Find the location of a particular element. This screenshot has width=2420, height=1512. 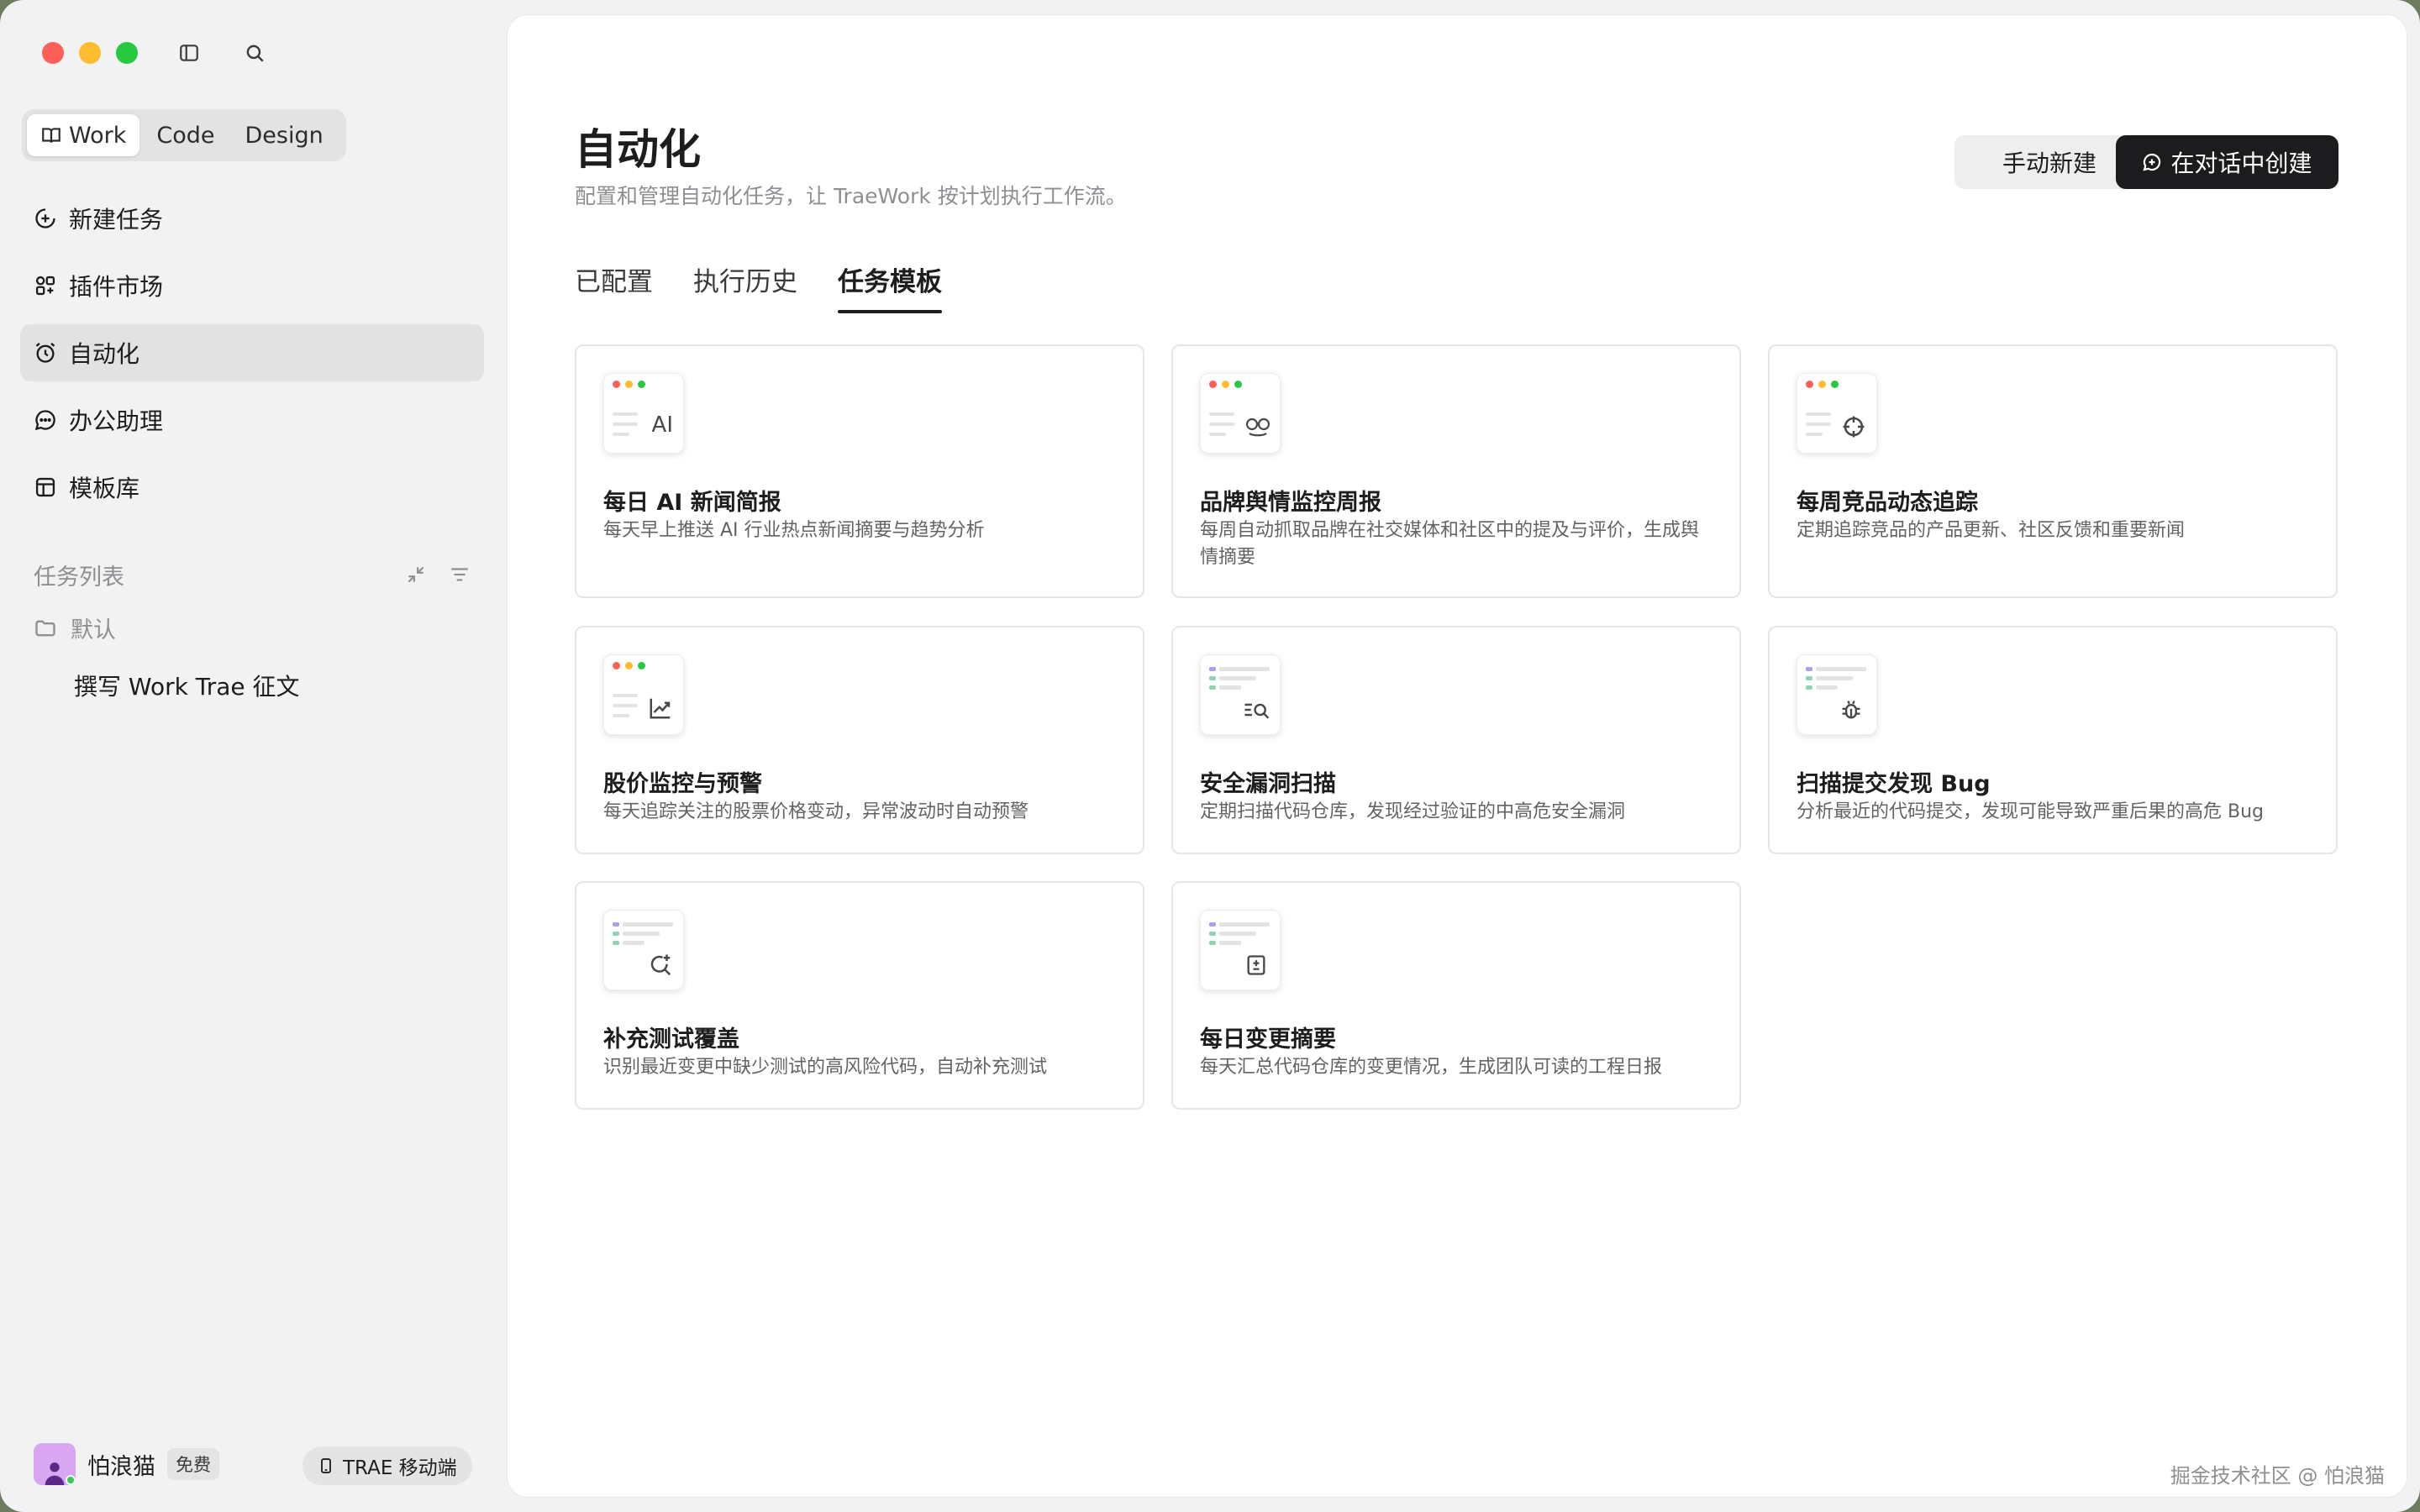

task-list-header: 任务列表 is located at coordinates (253, 574).